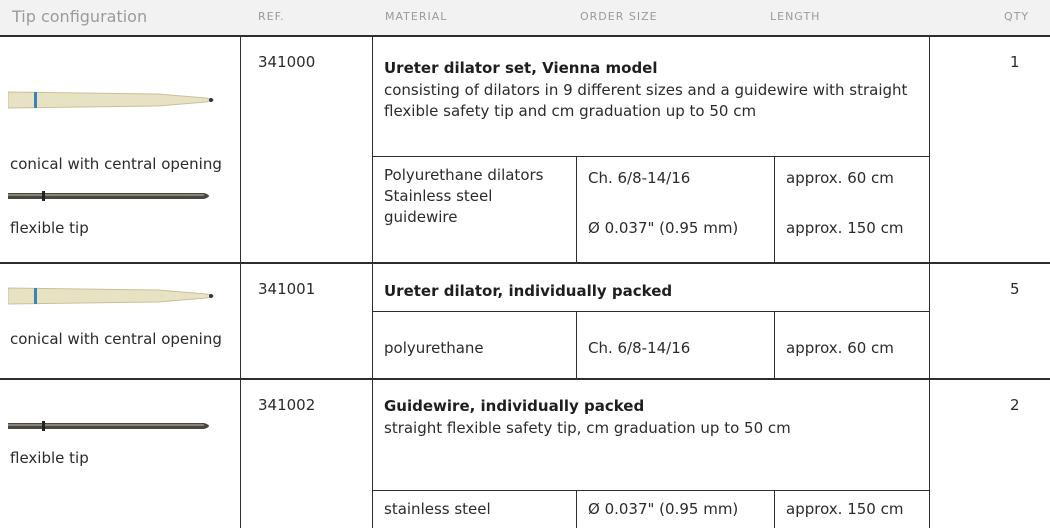  What do you see at coordinates (521, 68) in the screenshot?
I see `product-title: Ureter dilator set, Vienna model` at bounding box center [521, 68].